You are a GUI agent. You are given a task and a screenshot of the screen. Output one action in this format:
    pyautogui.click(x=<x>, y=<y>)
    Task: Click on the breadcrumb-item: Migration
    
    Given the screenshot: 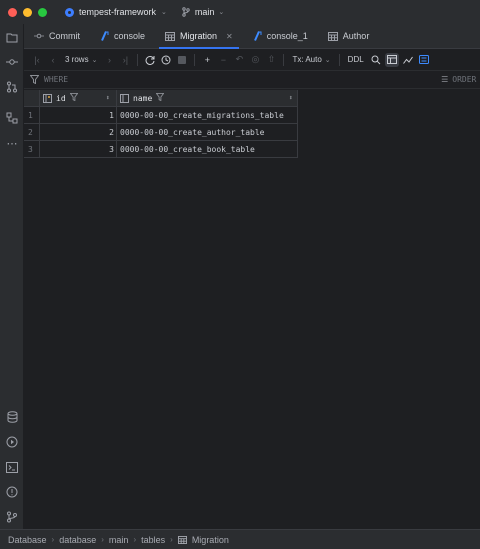 What is the action you would take?
    pyautogui.click(x=210, y=540)
    